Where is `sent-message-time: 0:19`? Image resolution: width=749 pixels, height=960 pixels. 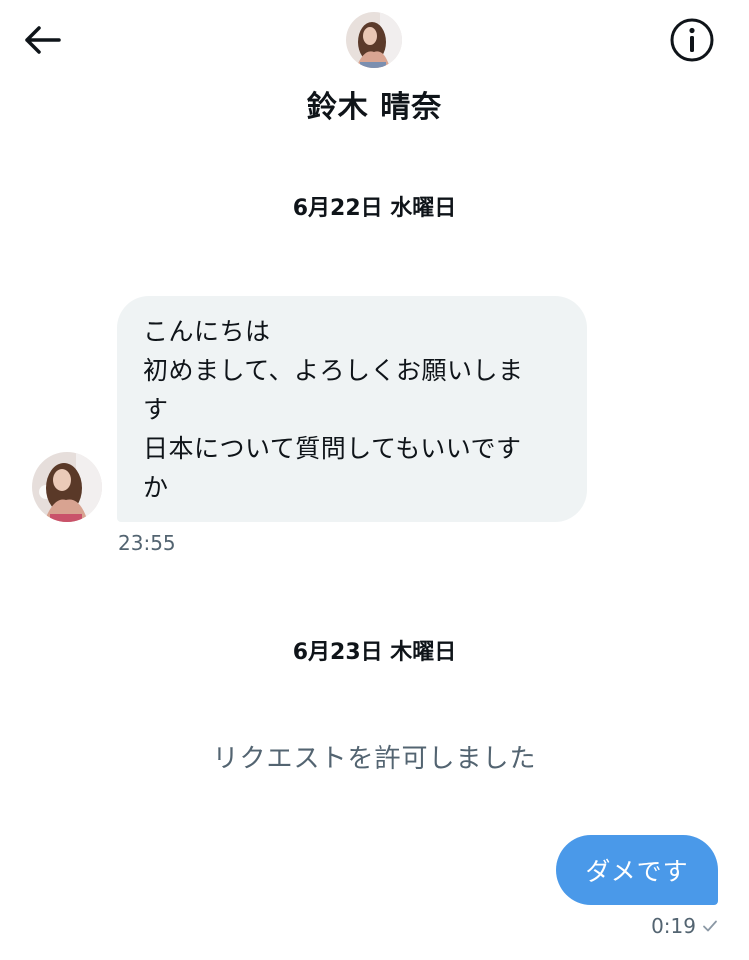 sent-message-time: 0:19 is located at coordinates (673, 926).